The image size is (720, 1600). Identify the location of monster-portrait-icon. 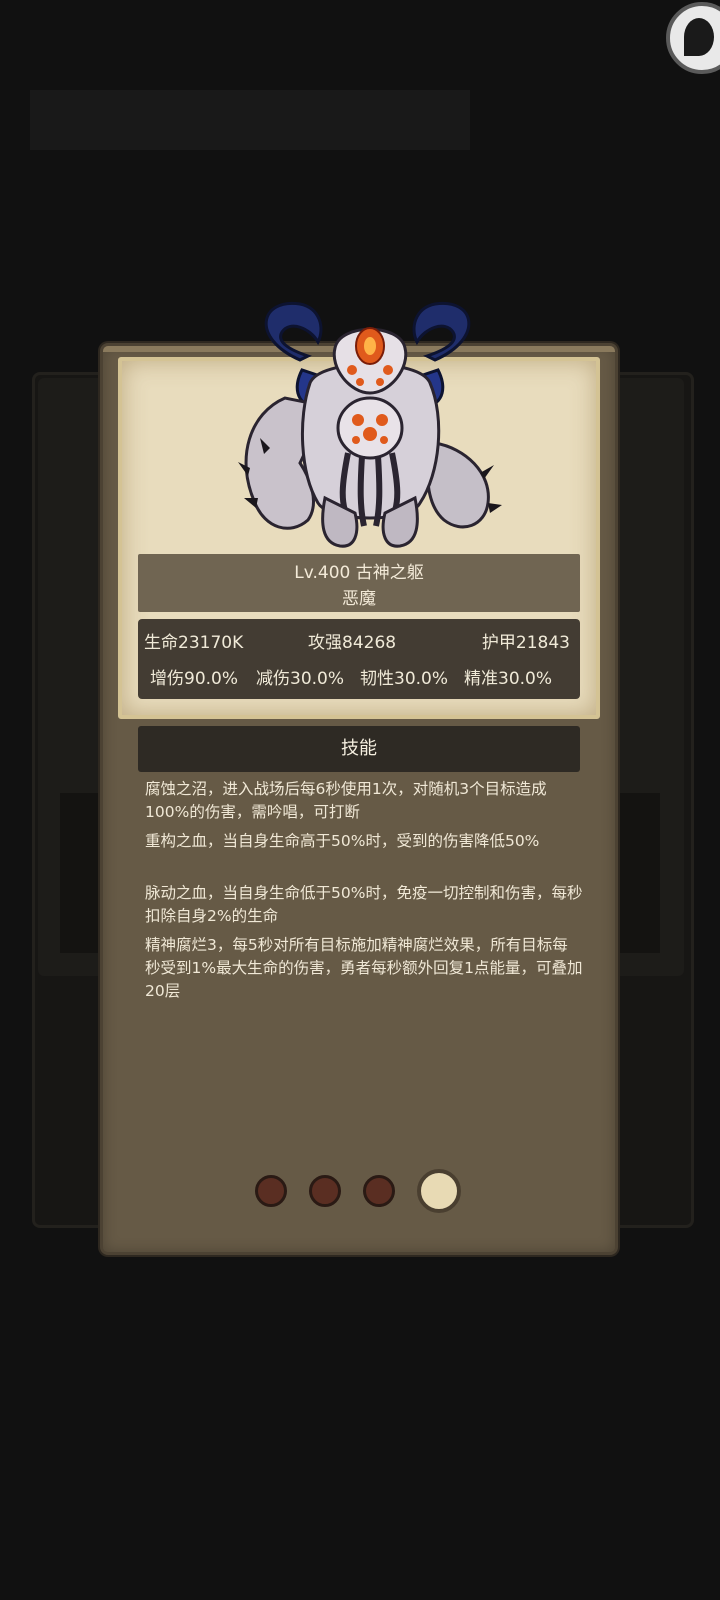
(370, 424).